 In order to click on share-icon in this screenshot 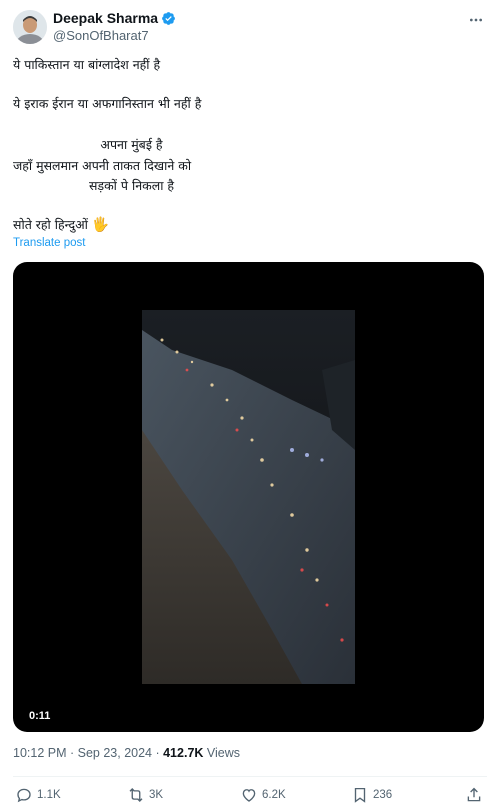, I will do `click(474, 794)`.